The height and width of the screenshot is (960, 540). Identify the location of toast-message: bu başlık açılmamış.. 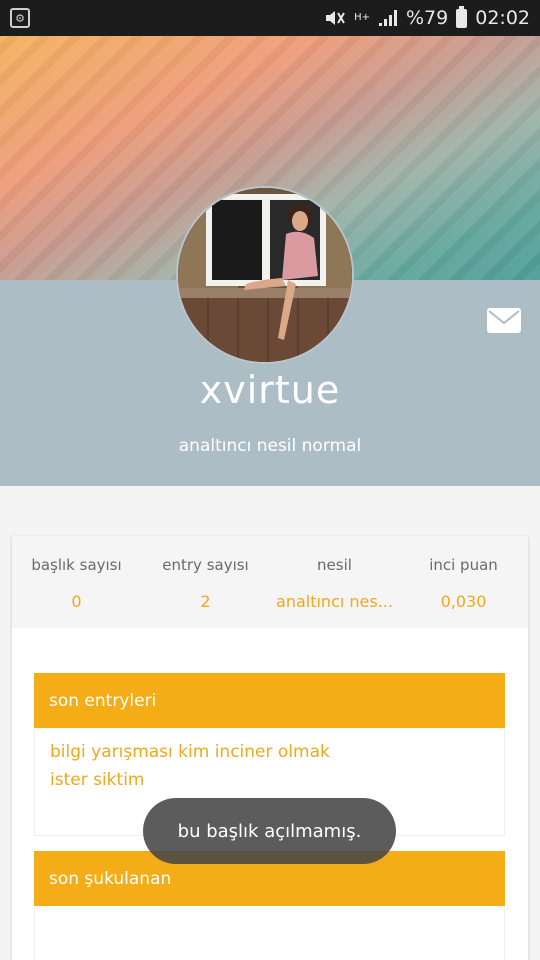
(269, 831).